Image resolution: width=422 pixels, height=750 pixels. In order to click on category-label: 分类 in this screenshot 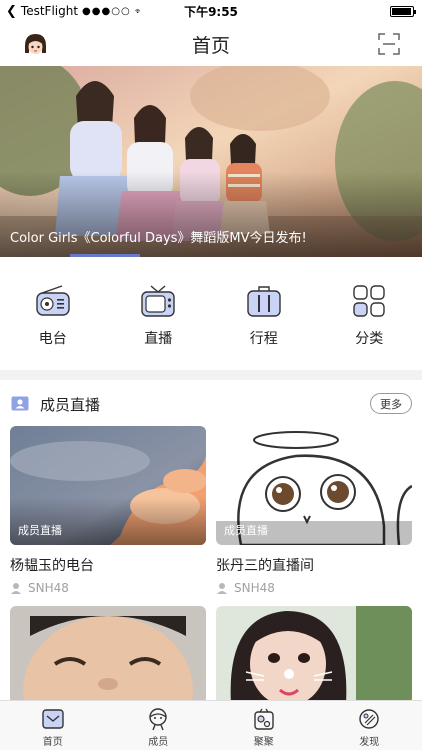, I will do `click(369, 339)`.